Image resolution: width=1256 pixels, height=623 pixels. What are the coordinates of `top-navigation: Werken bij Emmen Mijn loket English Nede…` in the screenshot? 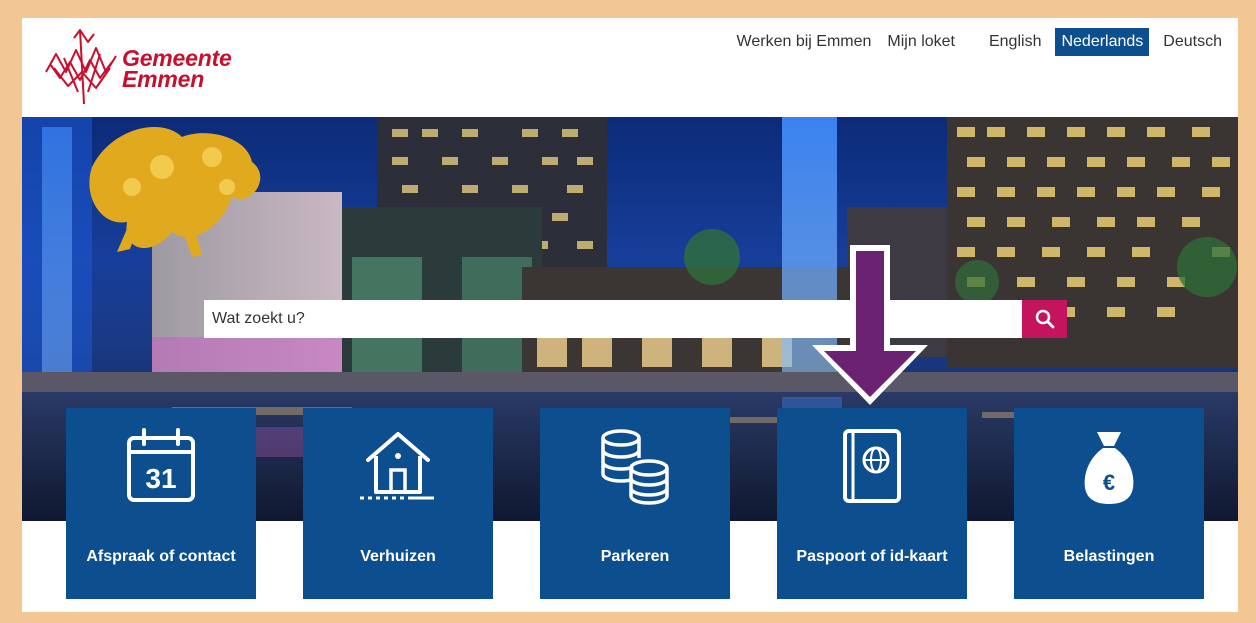 It's located at (987, 42).